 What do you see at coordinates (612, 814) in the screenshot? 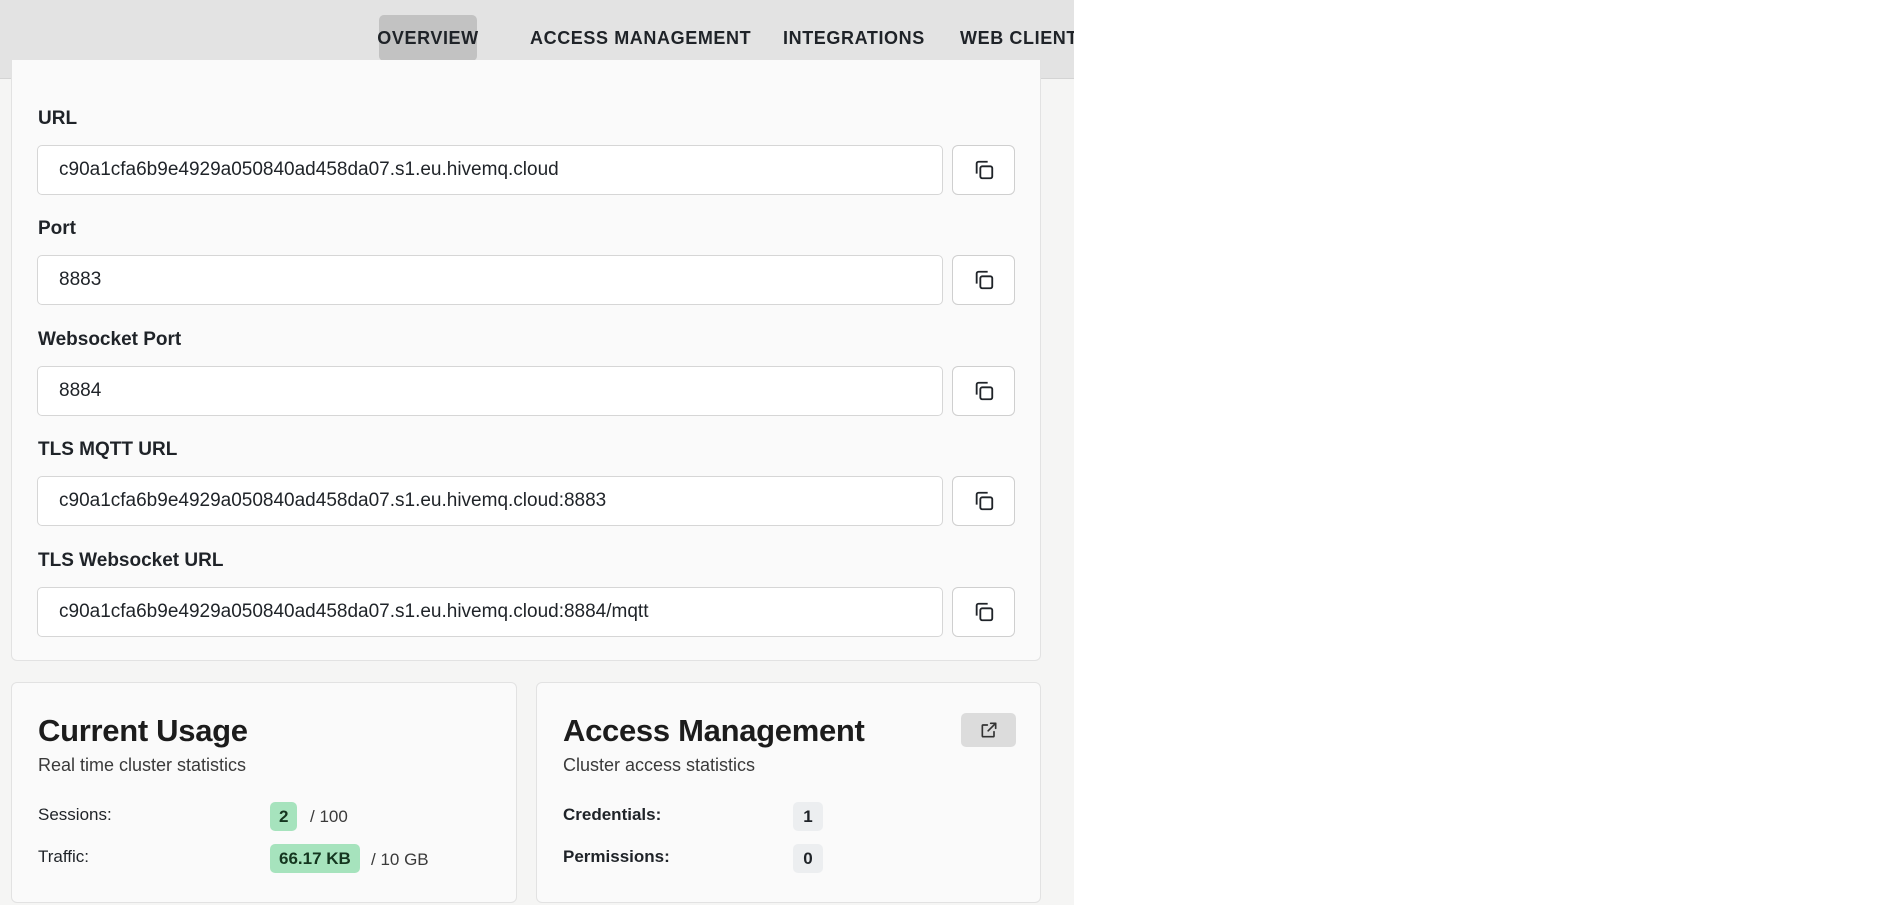
I see `credentials-label: Credentials:` at bounding box center [612, 814].